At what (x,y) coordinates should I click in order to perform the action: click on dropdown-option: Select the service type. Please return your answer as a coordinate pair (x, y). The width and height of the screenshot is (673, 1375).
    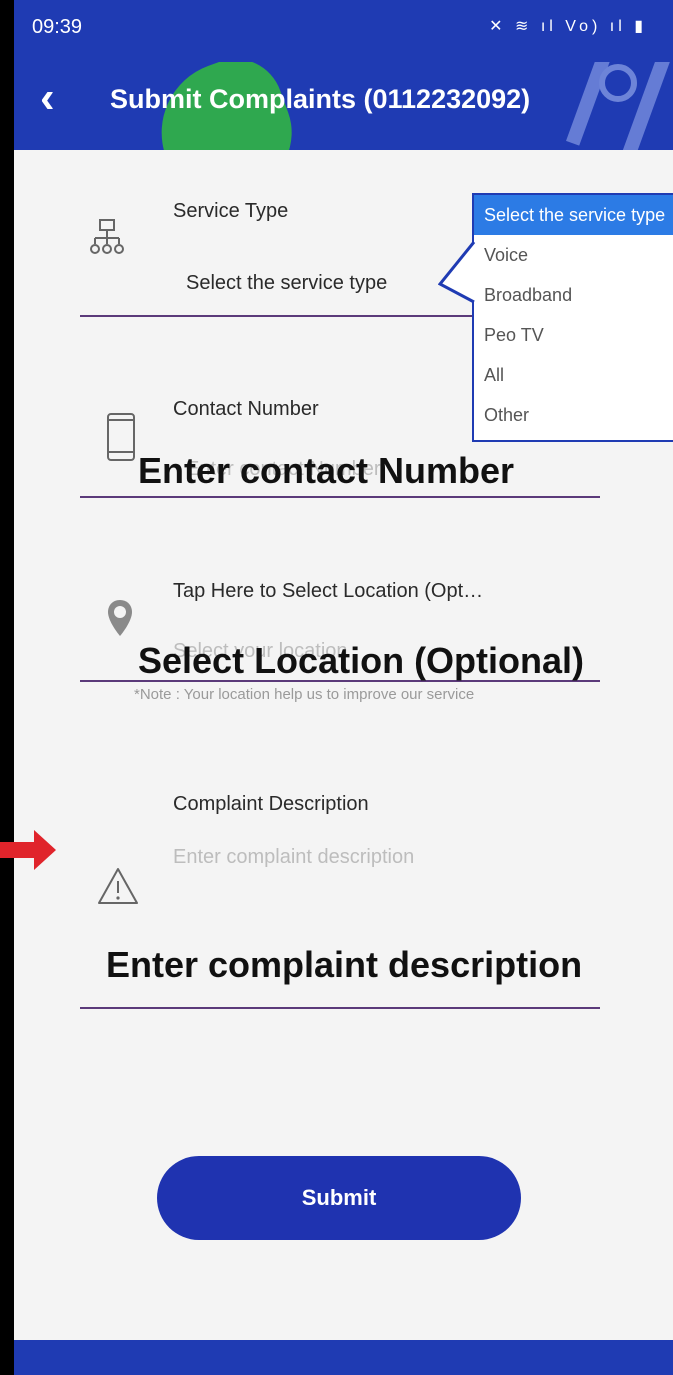
    Looking at the image, I should click on (573, 215).